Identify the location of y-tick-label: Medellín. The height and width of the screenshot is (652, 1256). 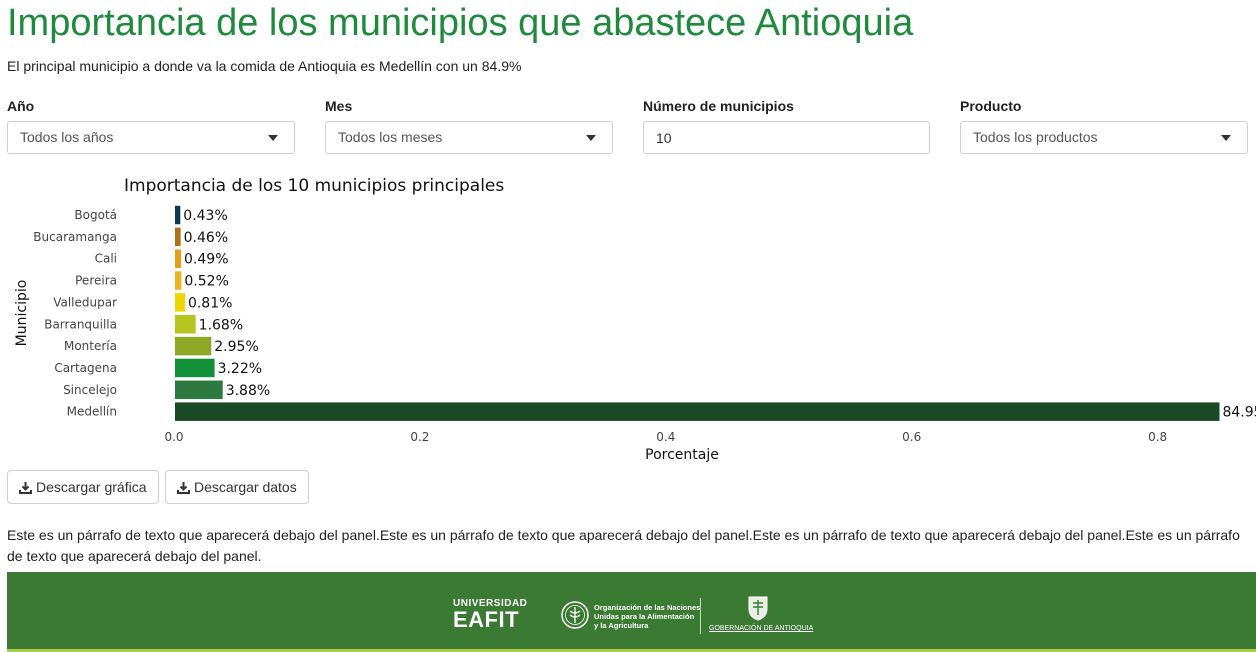
(92, 412).